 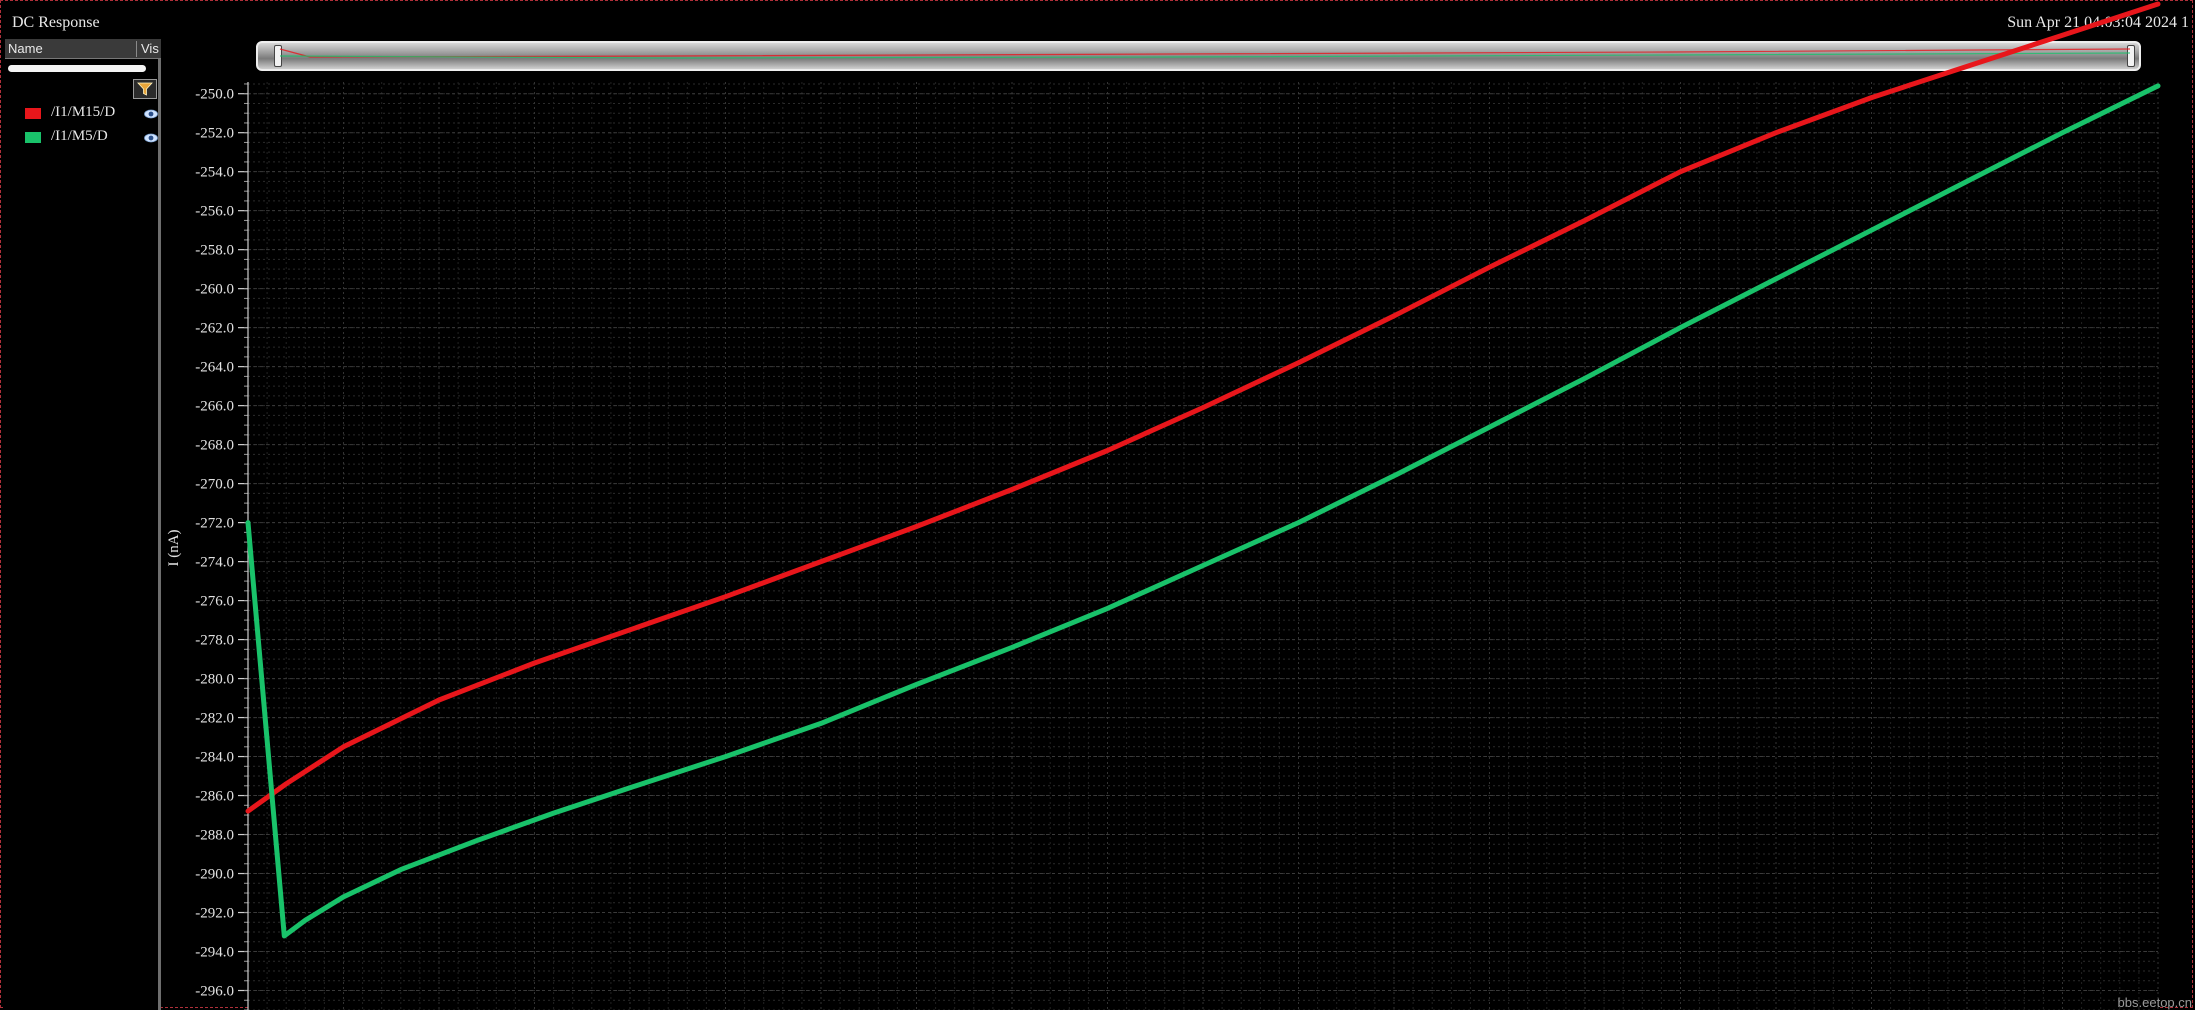 What do you see at coordinates (214, 485) in the screenshot?
I see `y-tick-label: -270.0` at bounding box center [214, 485].